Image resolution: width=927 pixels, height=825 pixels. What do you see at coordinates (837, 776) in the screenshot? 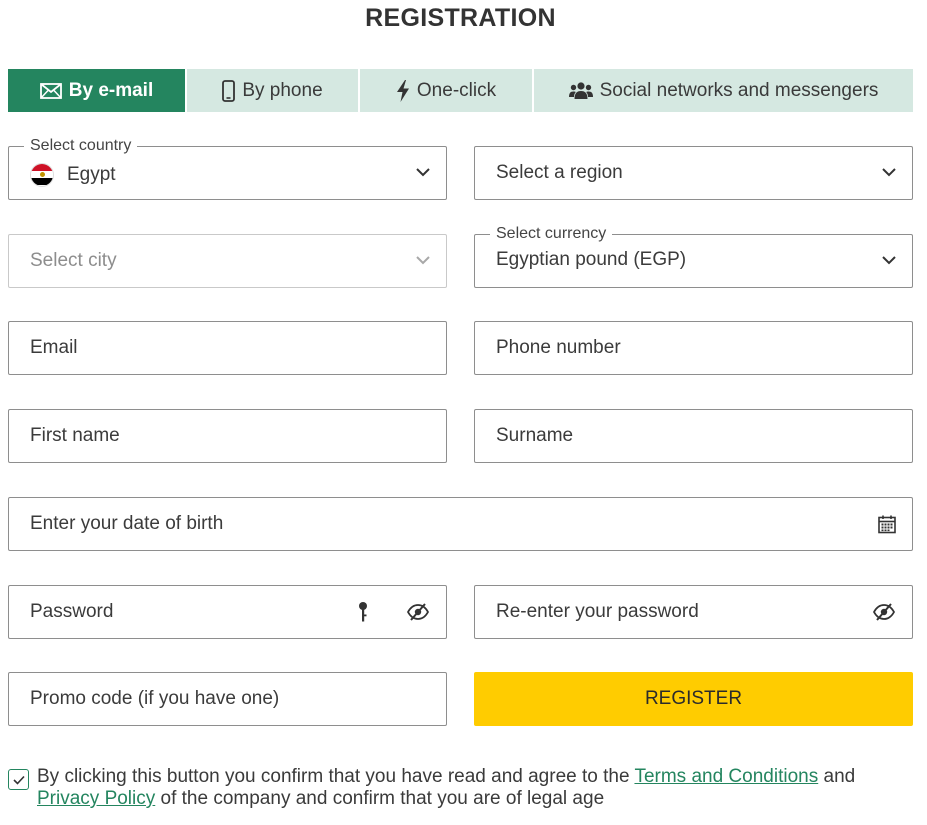
I see `consent-text-part: and` at bounding box center [837, 776].